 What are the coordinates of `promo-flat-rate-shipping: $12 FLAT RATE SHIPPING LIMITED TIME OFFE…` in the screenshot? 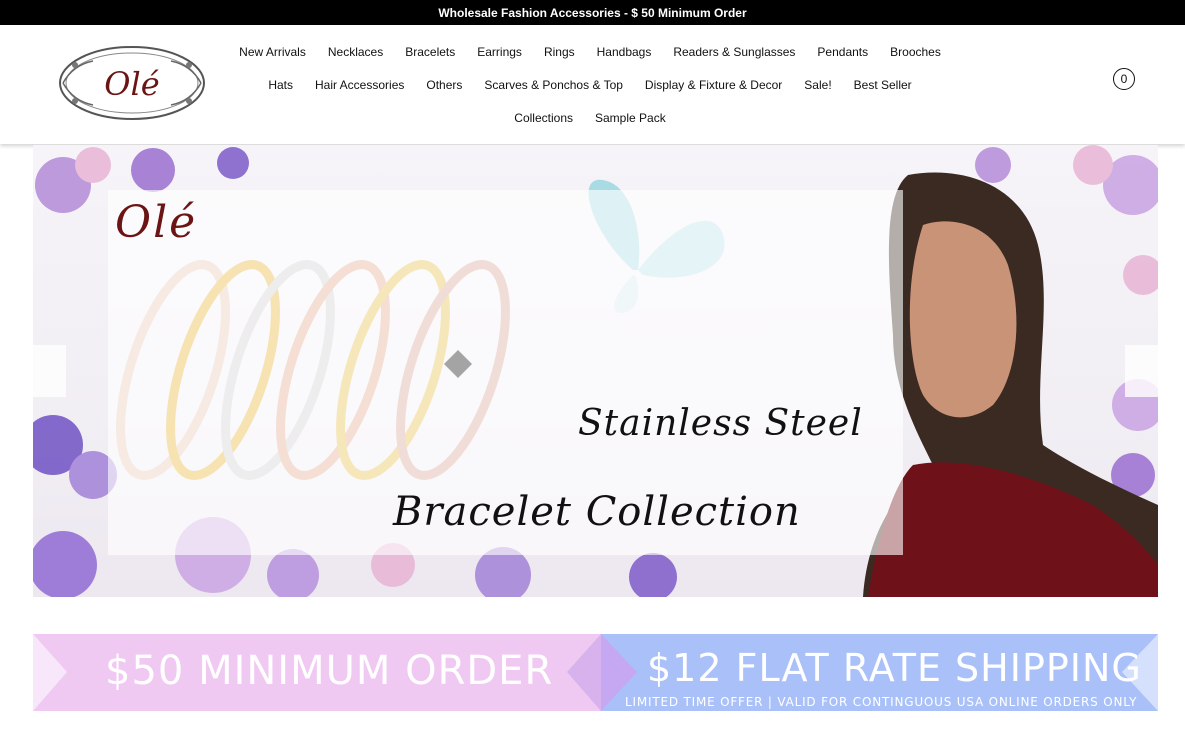 It's located at (879, 672).